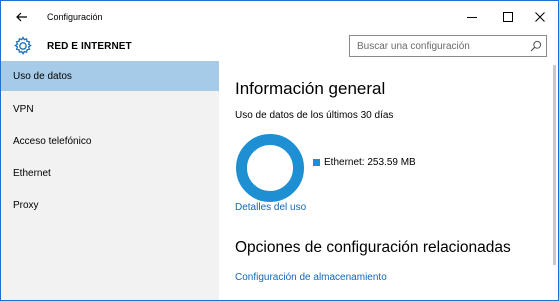  I want to click on storage-settings-link: Configuración de almacenamiento, so click(311, 277).